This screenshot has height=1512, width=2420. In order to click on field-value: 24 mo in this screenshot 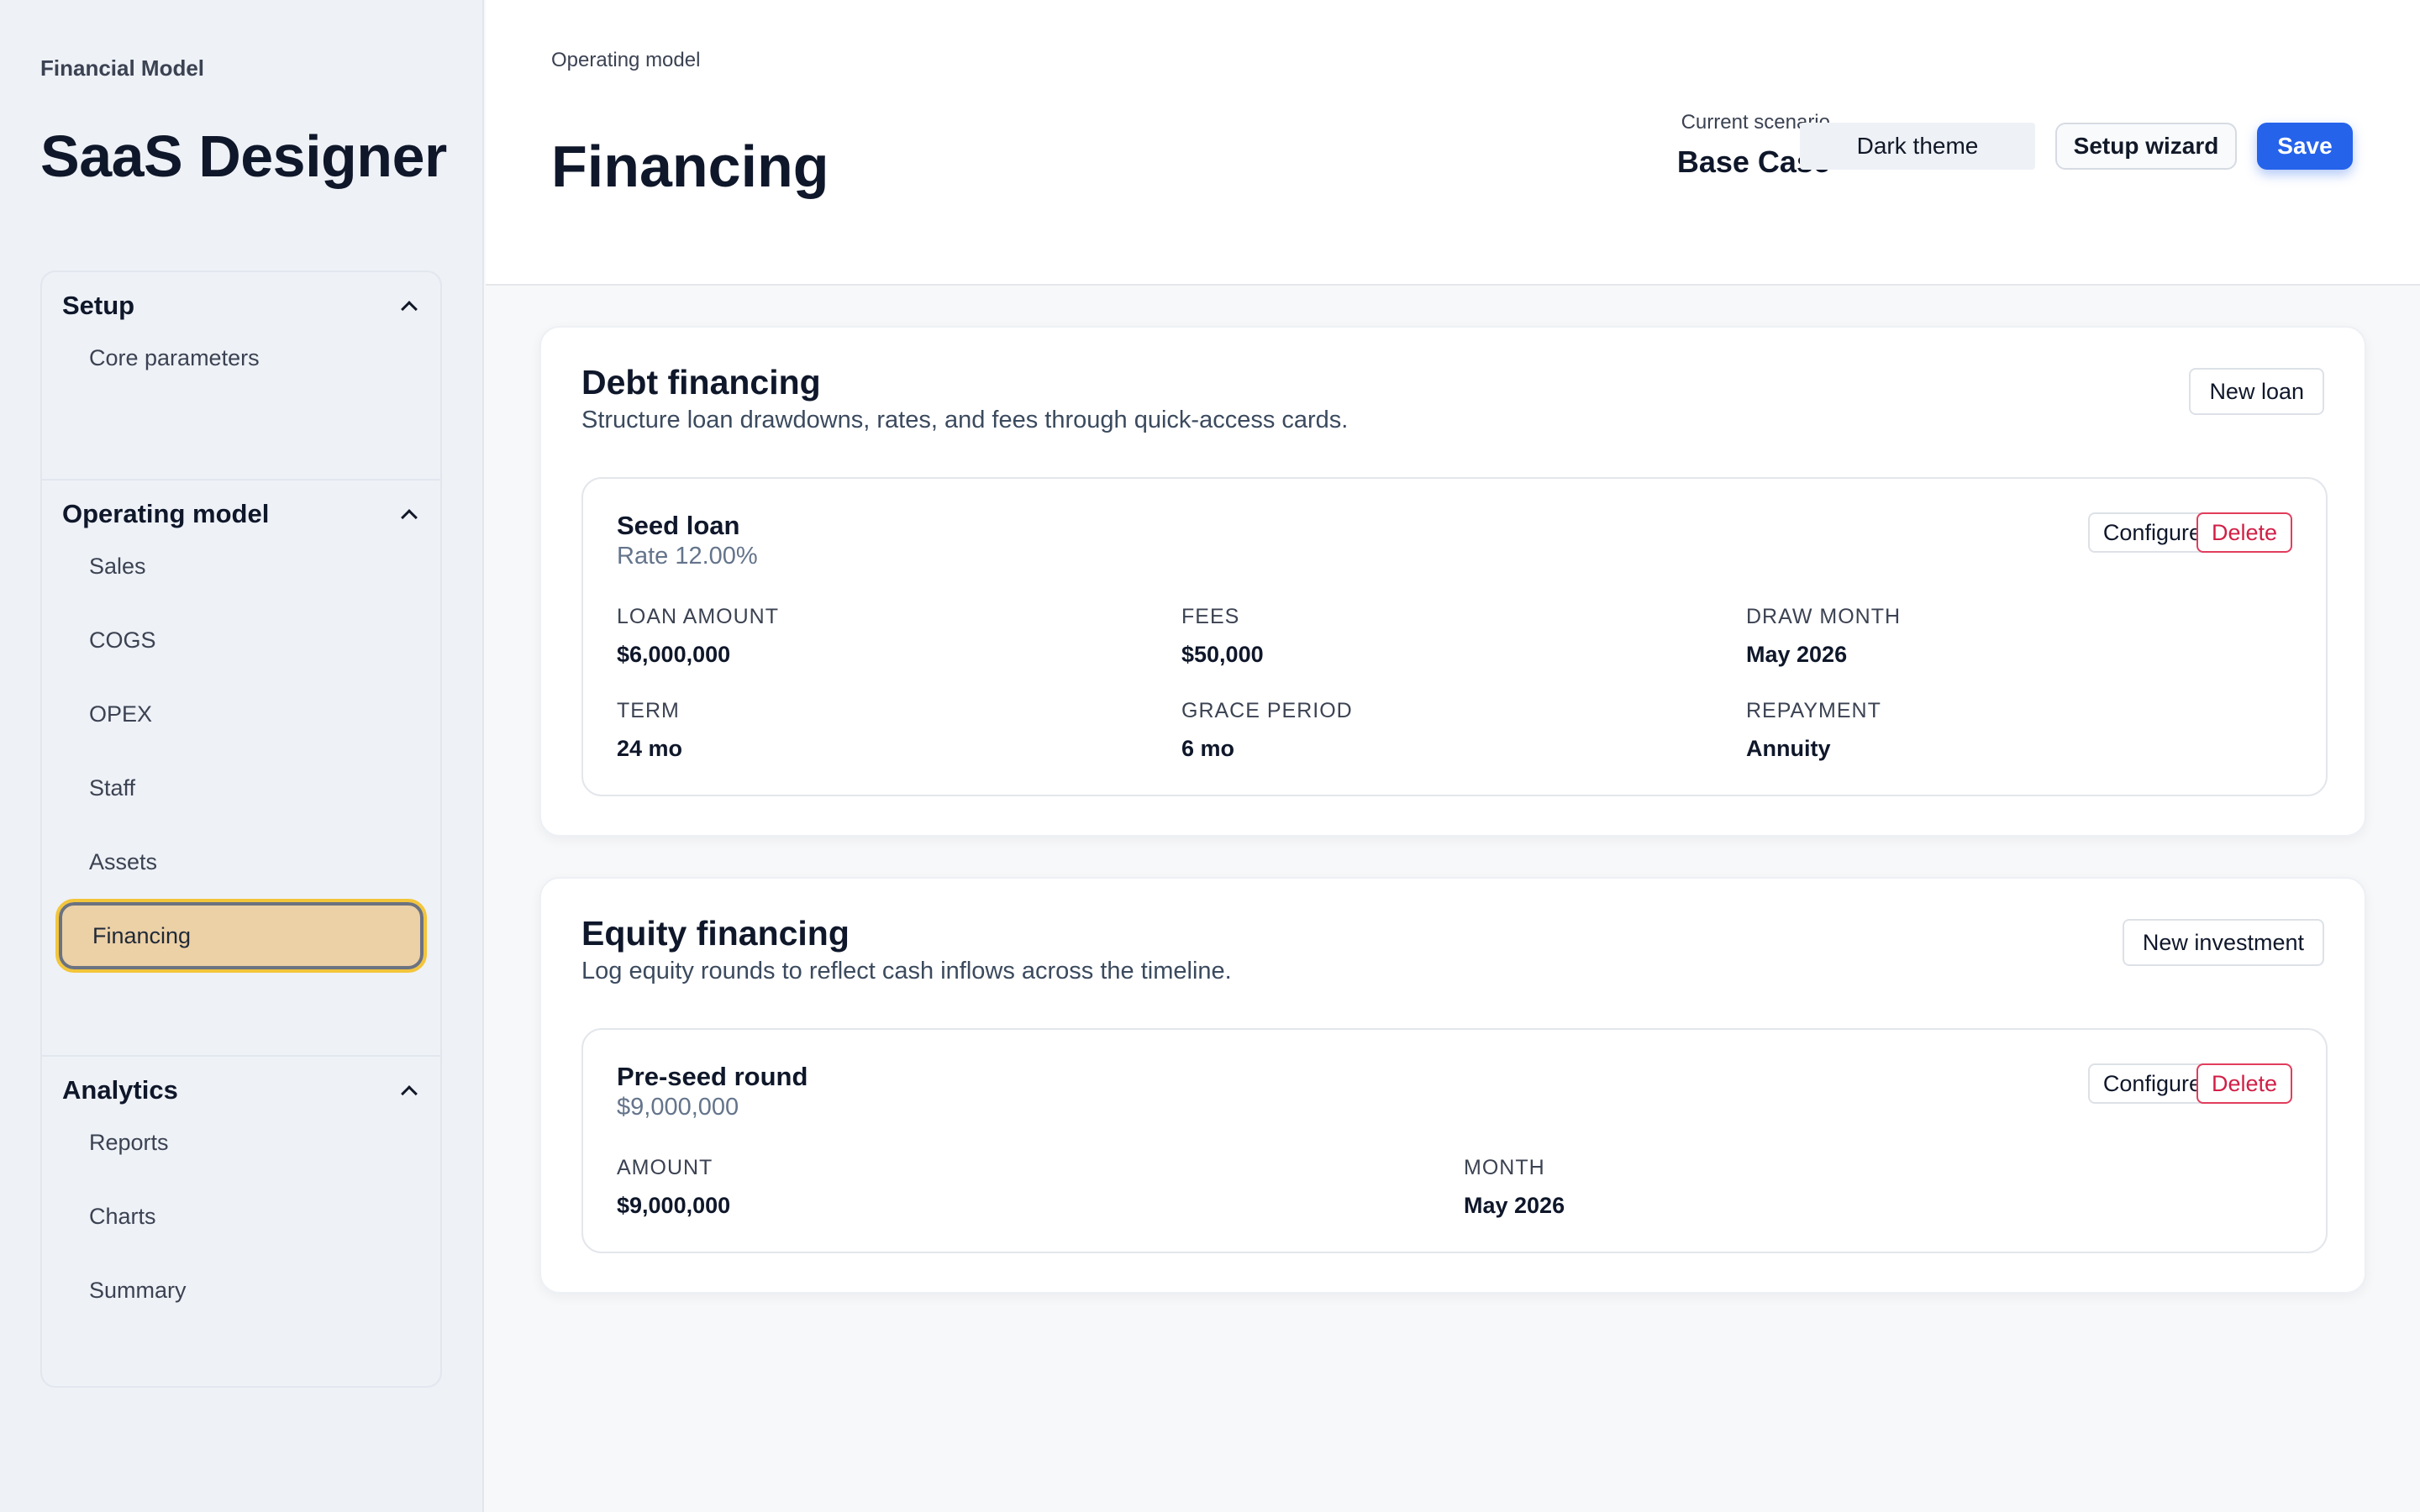, I will do `click(650, 748)`.